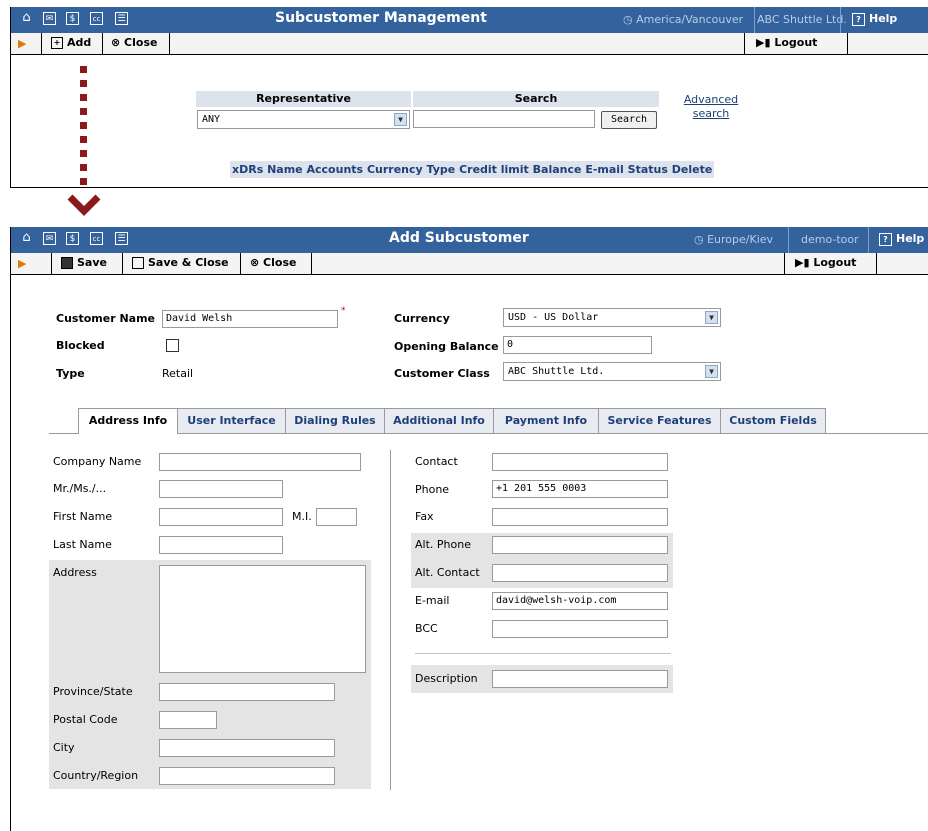 Image resolution: width=928 pixels, height=831 pixels. Describe the element at coordinates (432, 600) in the screenshot. I see `email-label: E-mail` at that location.